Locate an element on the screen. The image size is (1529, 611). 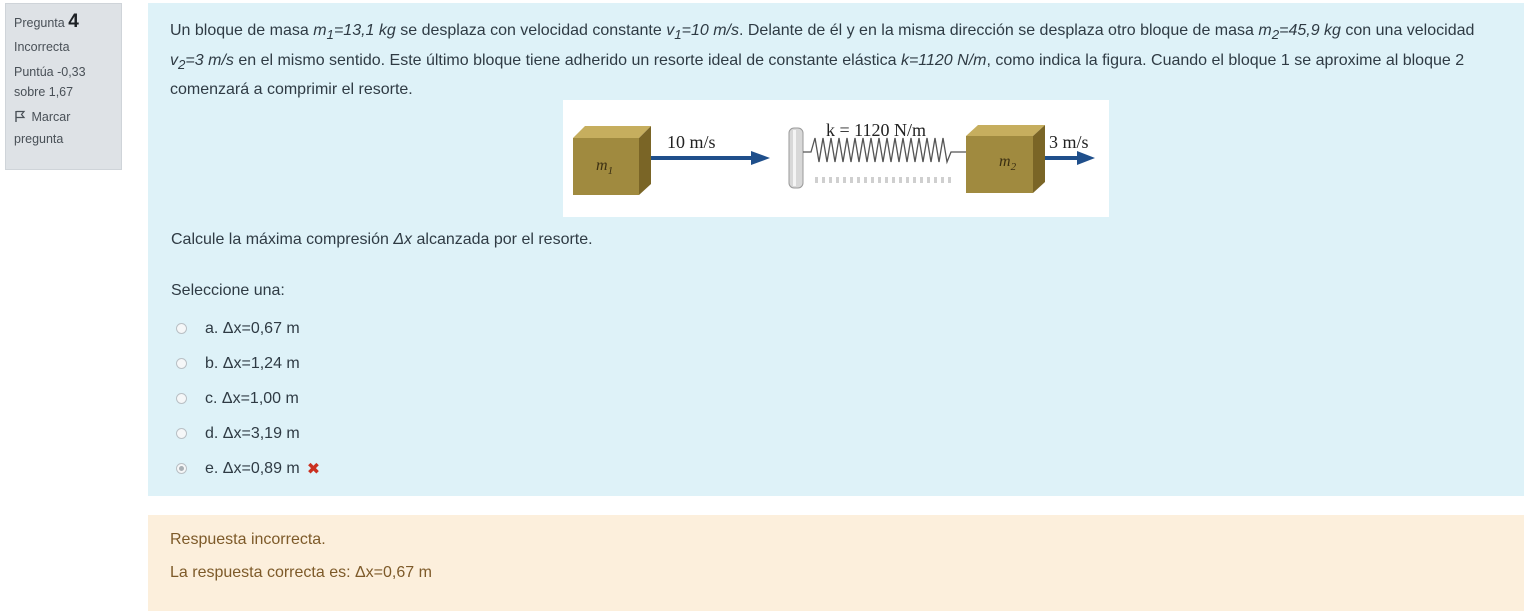
answer-label-d: d. Δx=3,19 m is located at coordinates (252, 433).